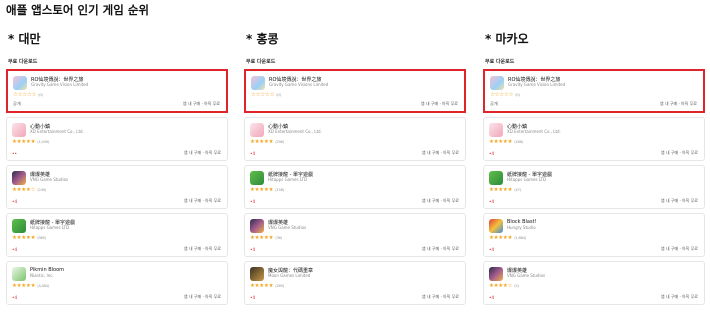 This screenshot has height=315, width=710. Describe the element at coordinates (77, 10) in the screenshot. I see `page-title: 애플 앱스토어 인기 게임 순위` at that location.